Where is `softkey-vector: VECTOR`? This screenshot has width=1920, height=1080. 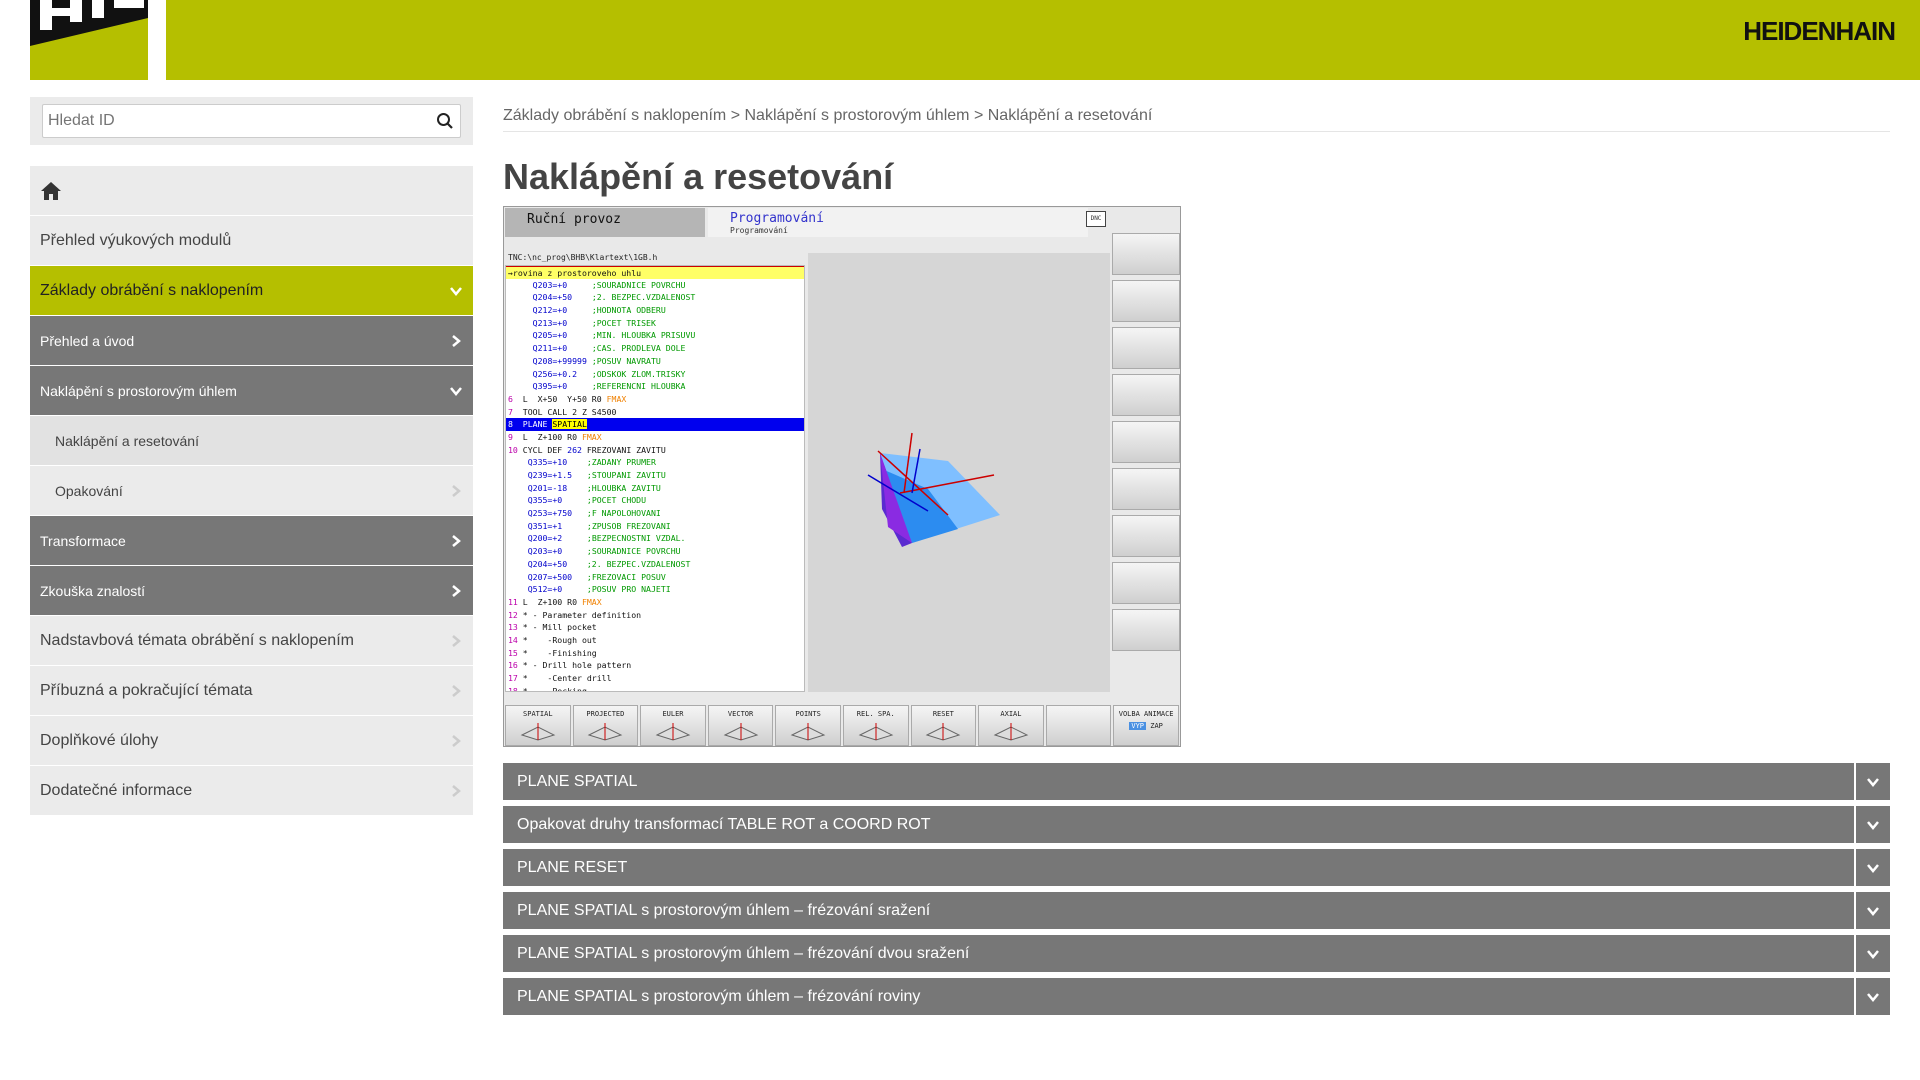 softkey-vector: VECTOR is located at coordinates (740, 725).